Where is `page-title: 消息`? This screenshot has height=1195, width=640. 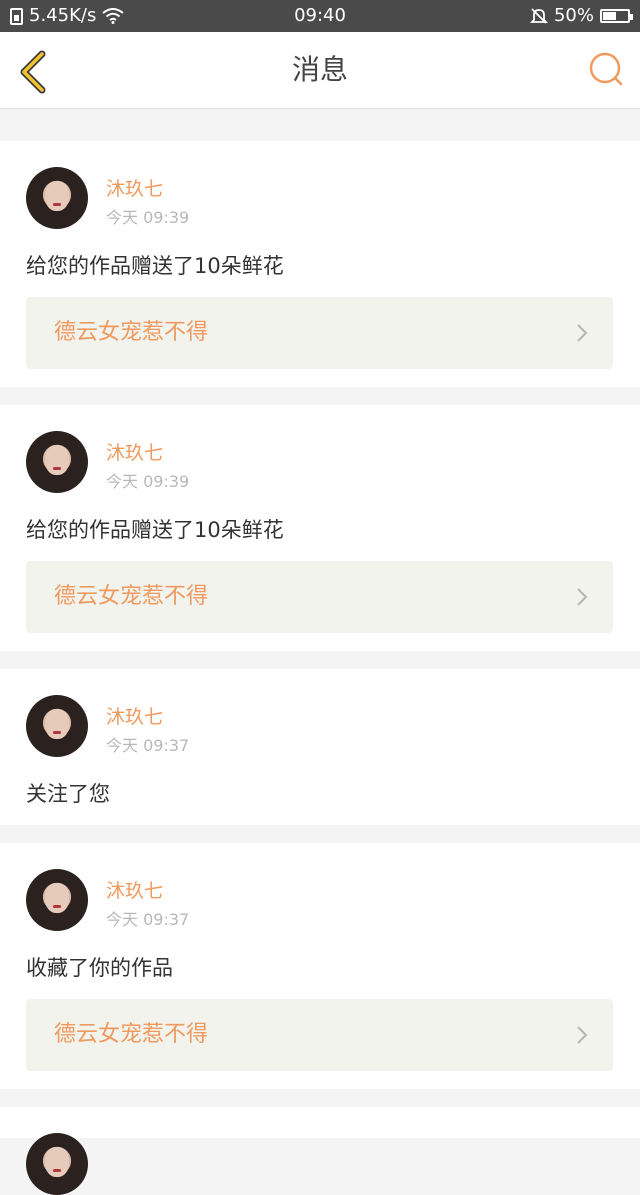
page-title: 消息 is located at coordinates (319, 69).